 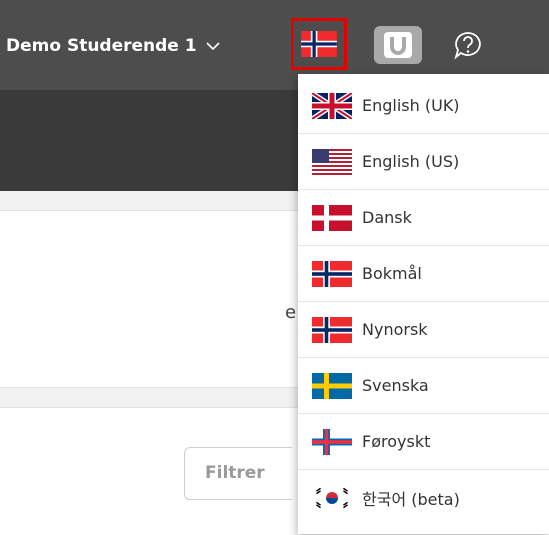 I want to click on faroe-flag-icon, so click(x=332, y=442).